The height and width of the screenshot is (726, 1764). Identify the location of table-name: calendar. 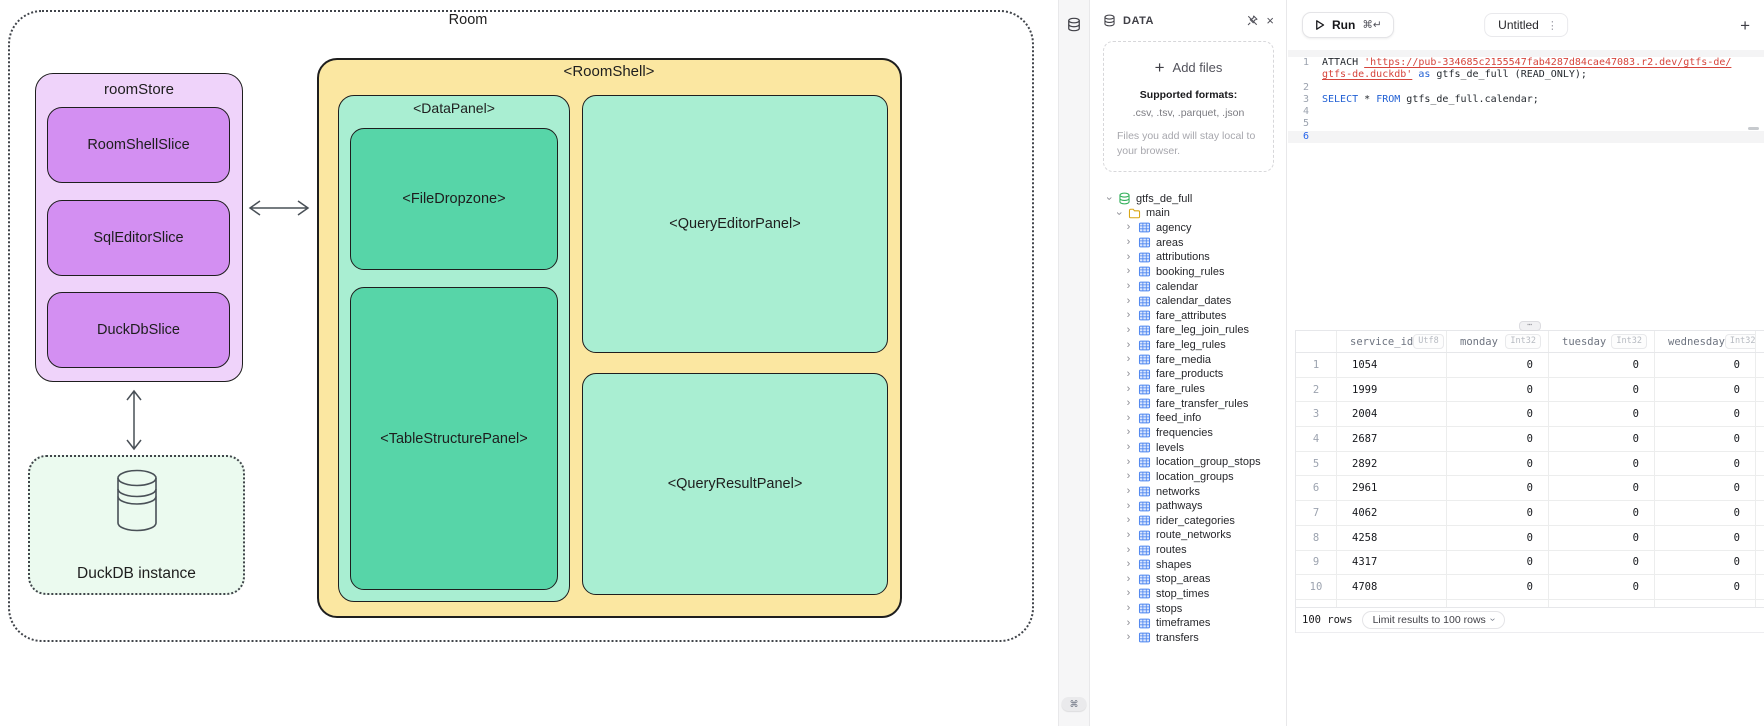
(1177, 286).